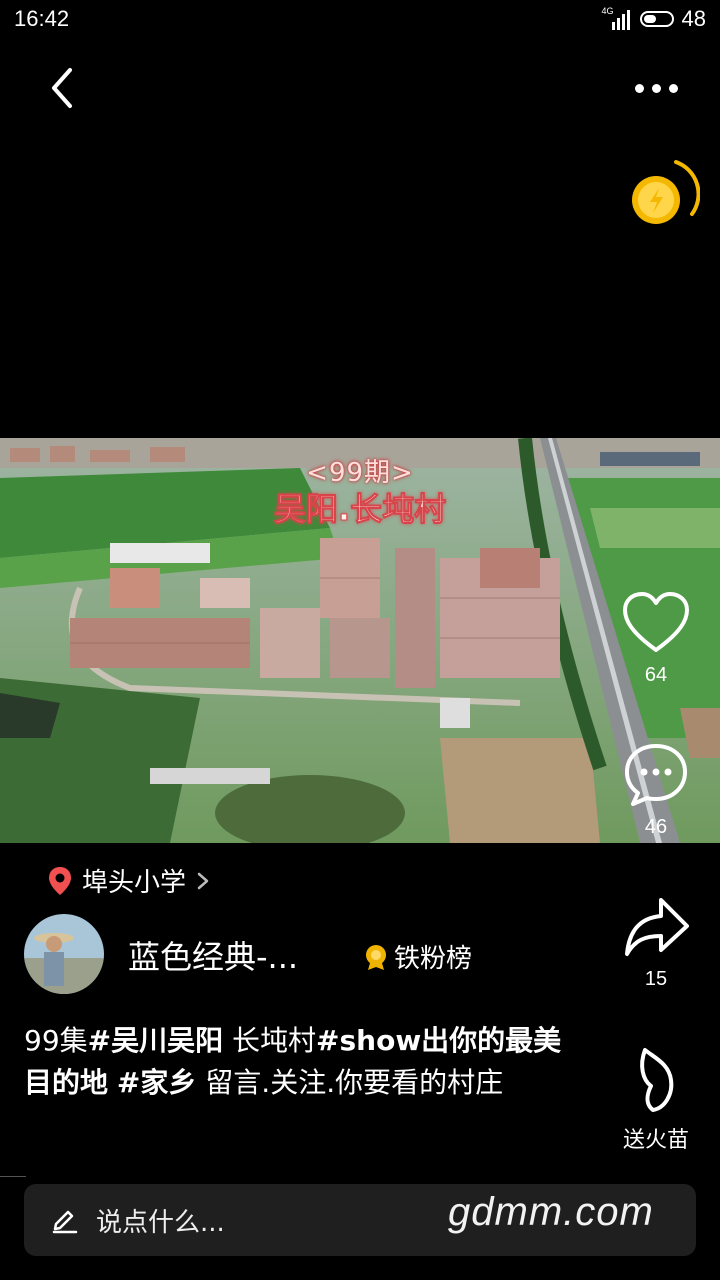 Image resolution: width=720 pixels, height=1280 pixels. I want to click on coin-reward-button, so click(663, 195).